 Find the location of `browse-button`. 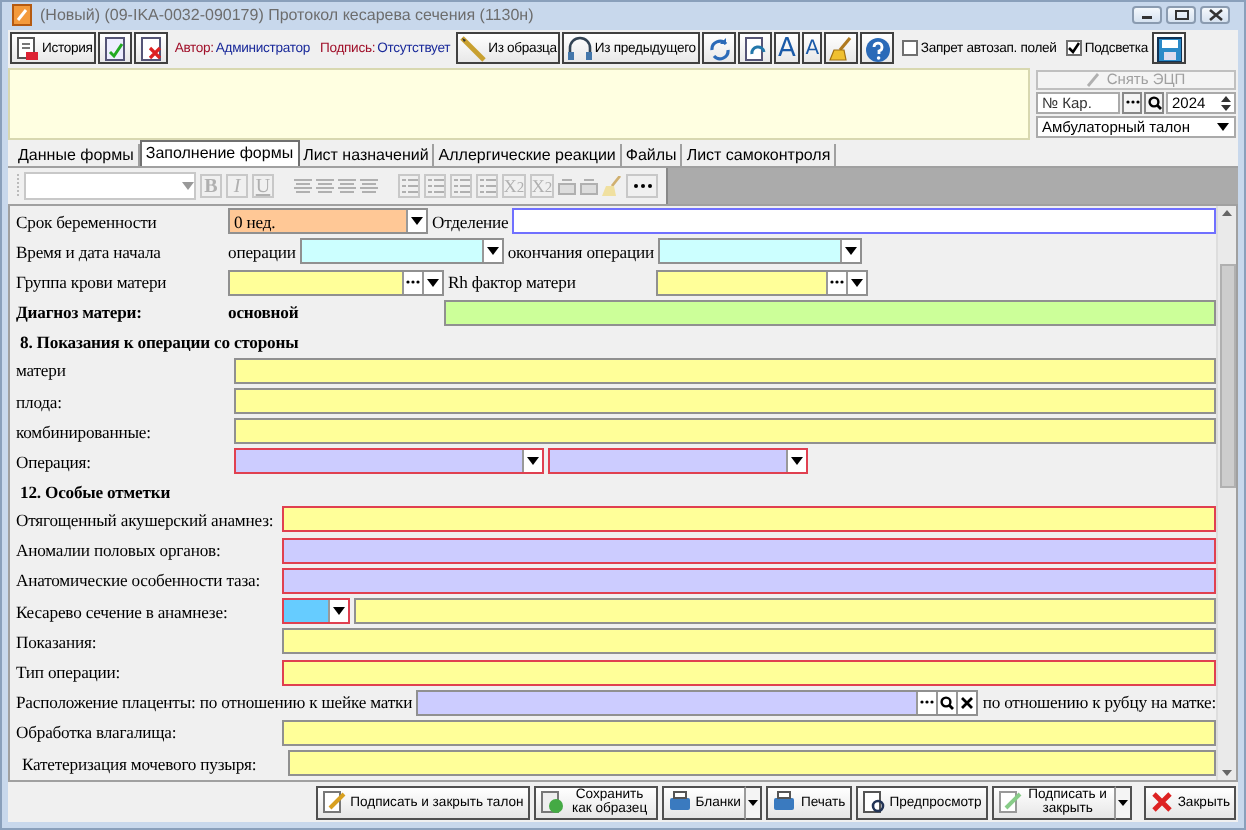

browse-button is located at coordinates (1132, 102).